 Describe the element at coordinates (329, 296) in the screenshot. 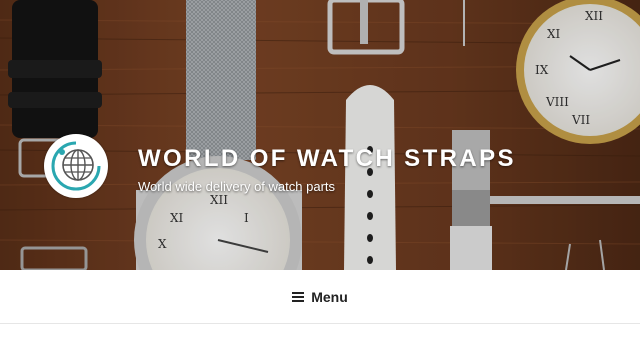

I see `menu-label: Menu` at that location.